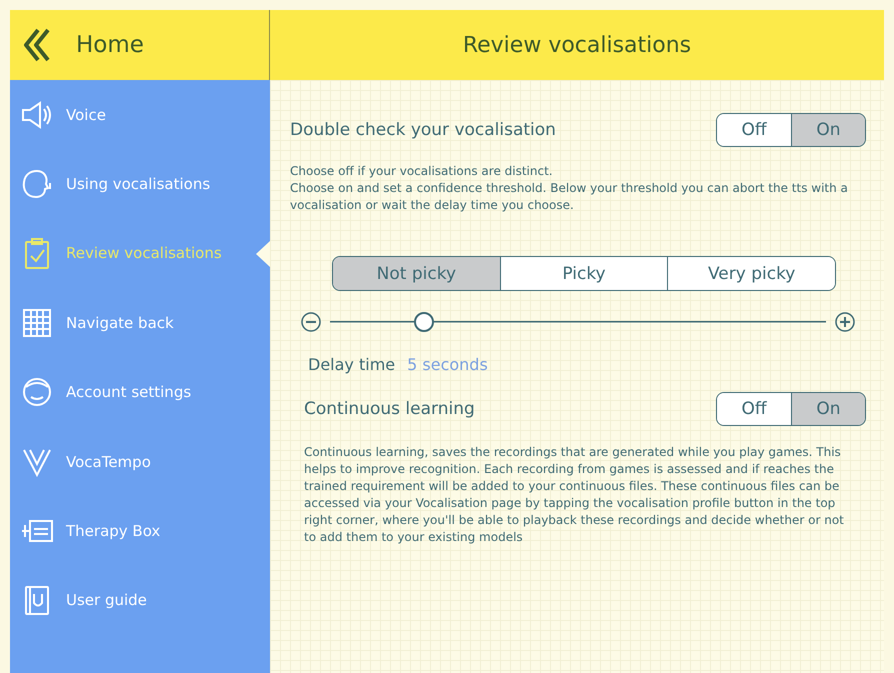  I want to click on sidebar-item: VocaTempo, so click(140, 461).